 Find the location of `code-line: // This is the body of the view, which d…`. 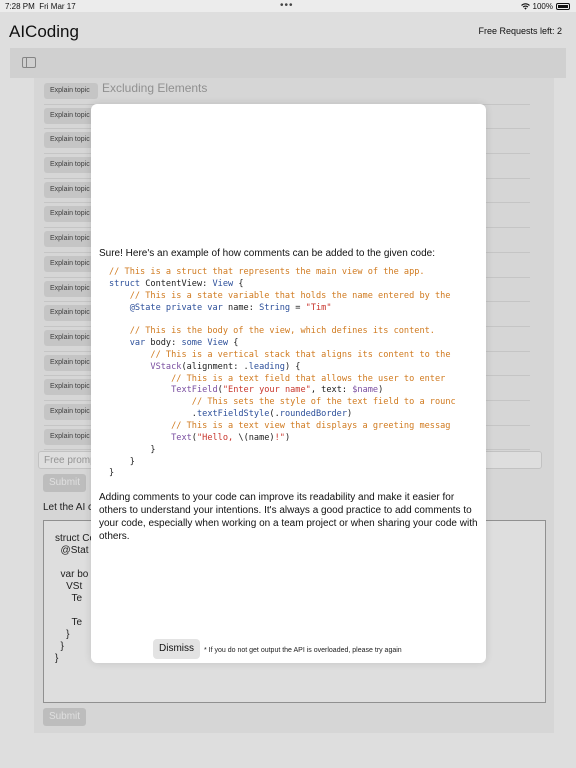

code-line: // This is the body of the view, which d… is located at coordinates (293, 332).